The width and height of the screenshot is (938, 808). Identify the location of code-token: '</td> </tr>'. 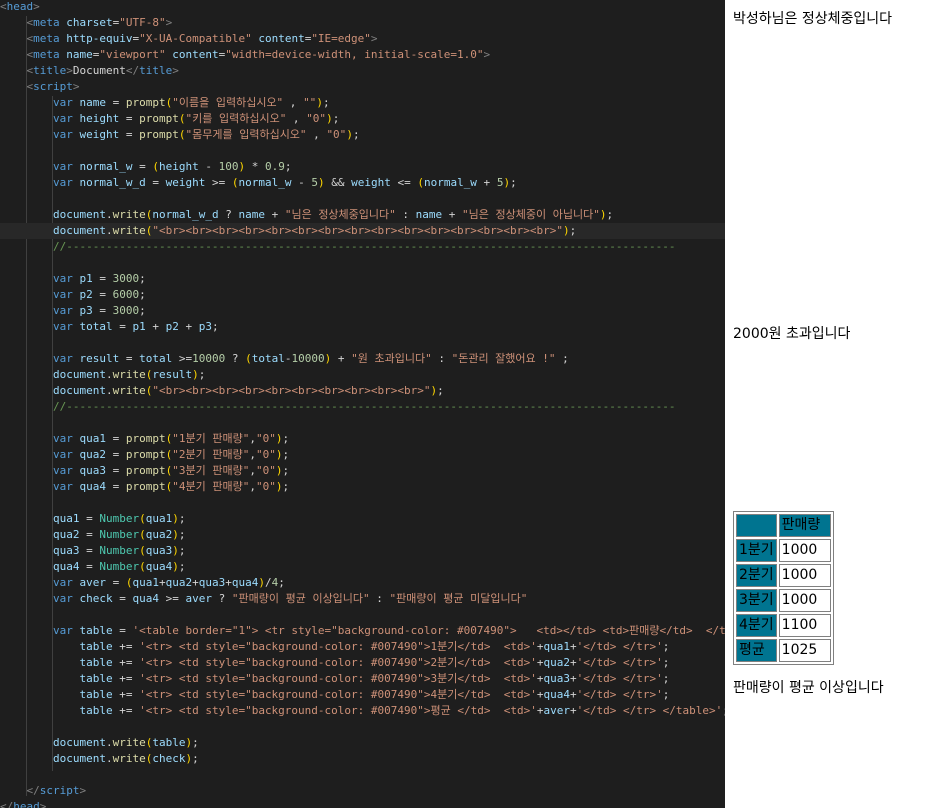
(619, 646).